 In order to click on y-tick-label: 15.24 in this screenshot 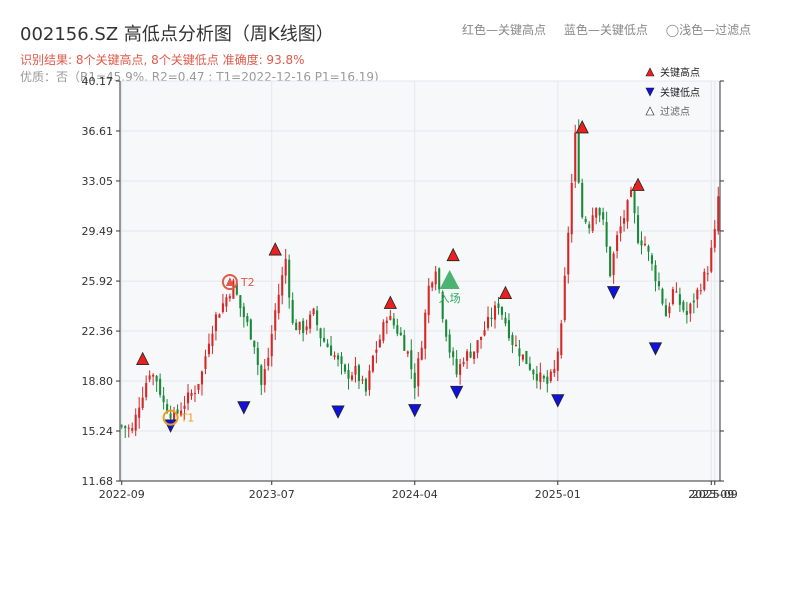, I will do `click(98, 431)`.